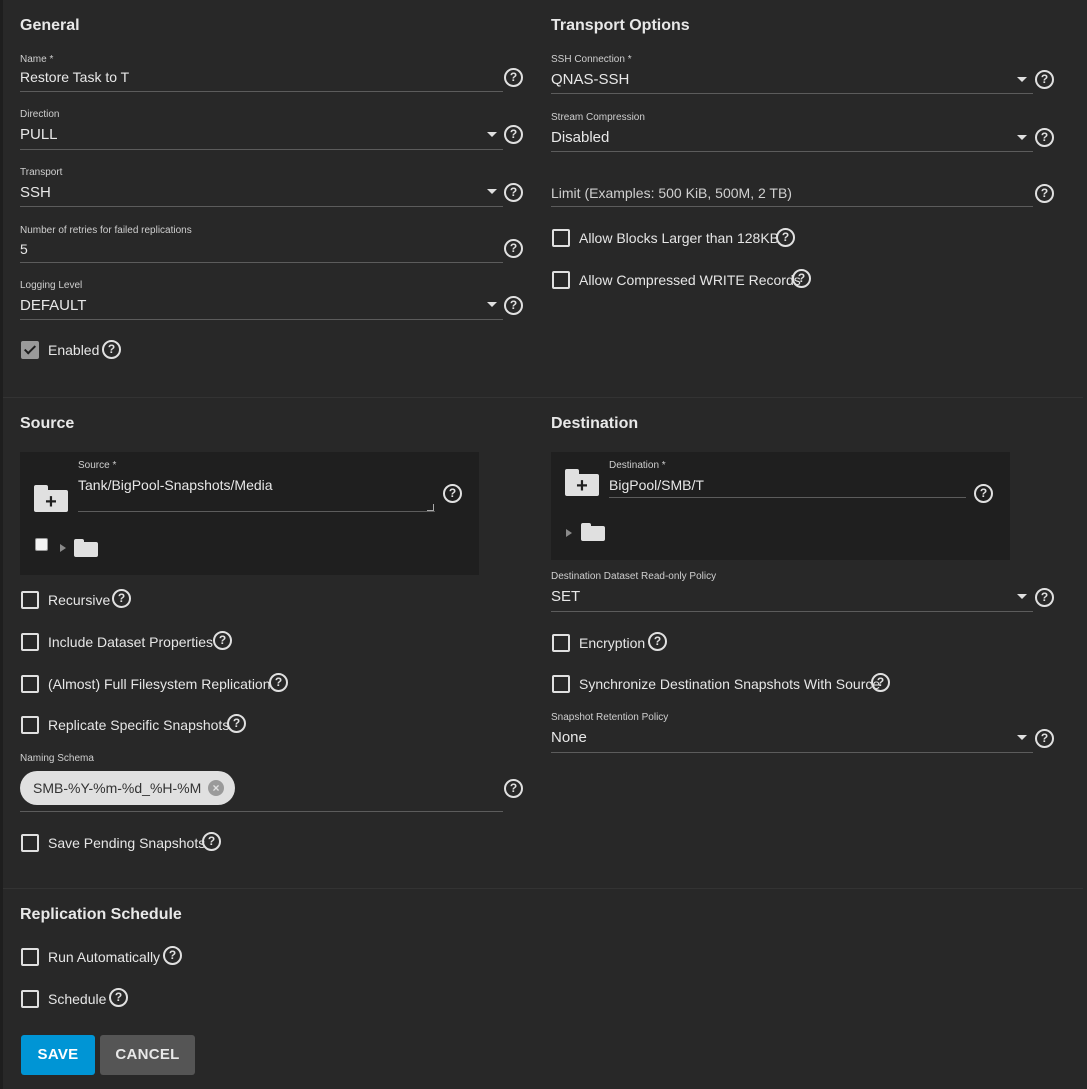 The height and width of the screenshot is (1089, 1087). I want to click on left-edge, so click(1, 544).